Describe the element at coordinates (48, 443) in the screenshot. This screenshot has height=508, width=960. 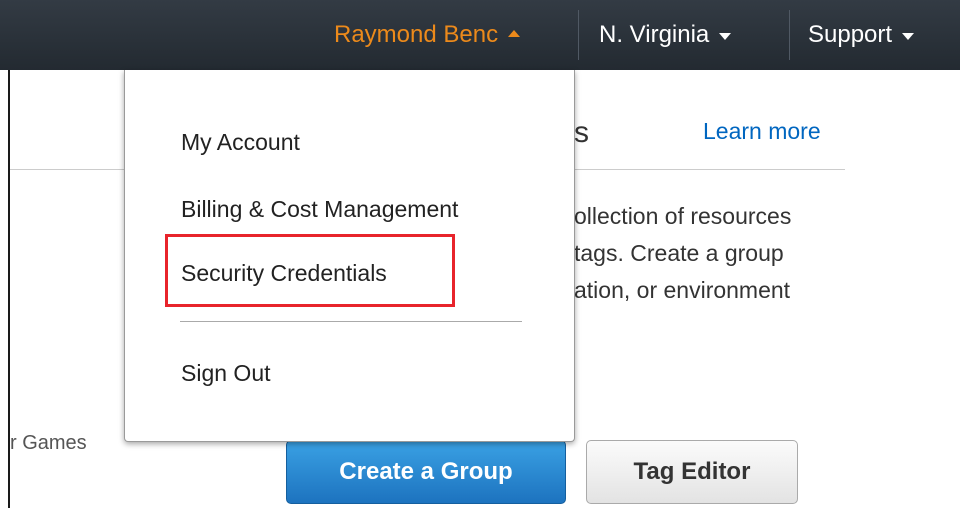
I see `games-label: r Games` at that location.